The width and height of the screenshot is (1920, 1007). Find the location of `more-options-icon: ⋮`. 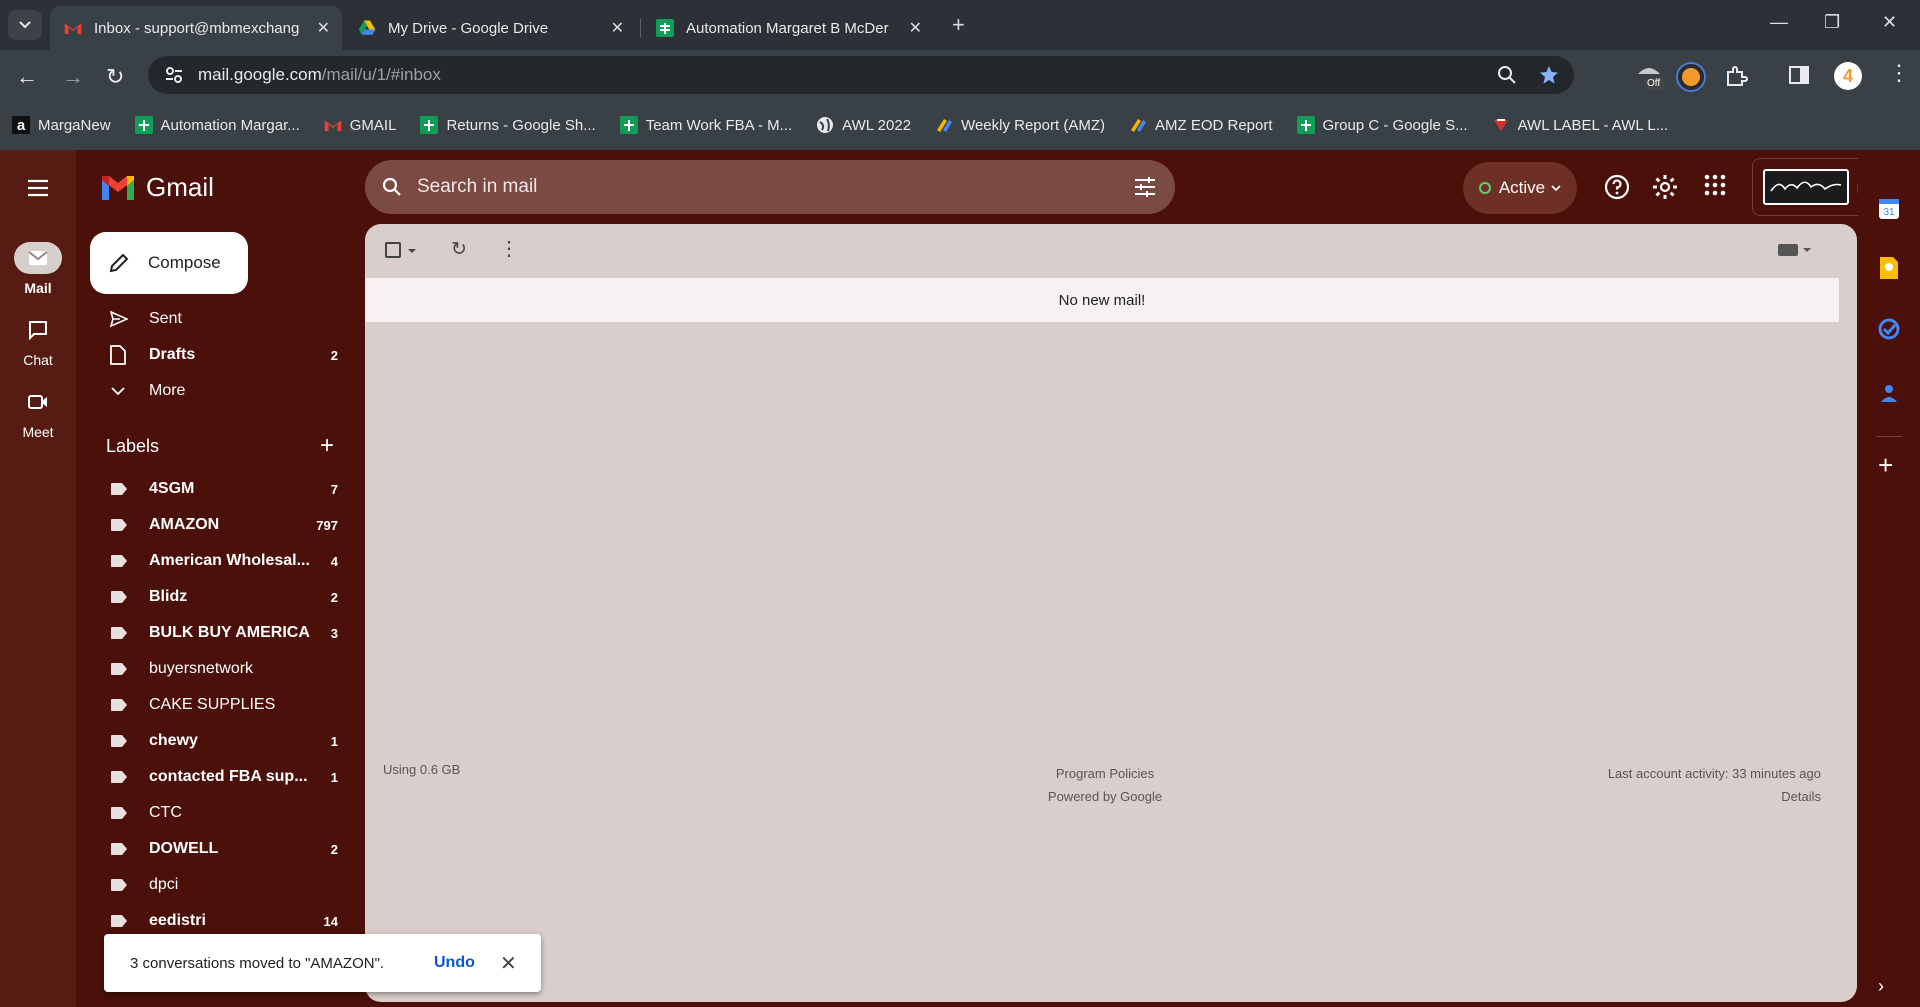

more-options-icon: ⋮ is located at coordinates (509, 248).